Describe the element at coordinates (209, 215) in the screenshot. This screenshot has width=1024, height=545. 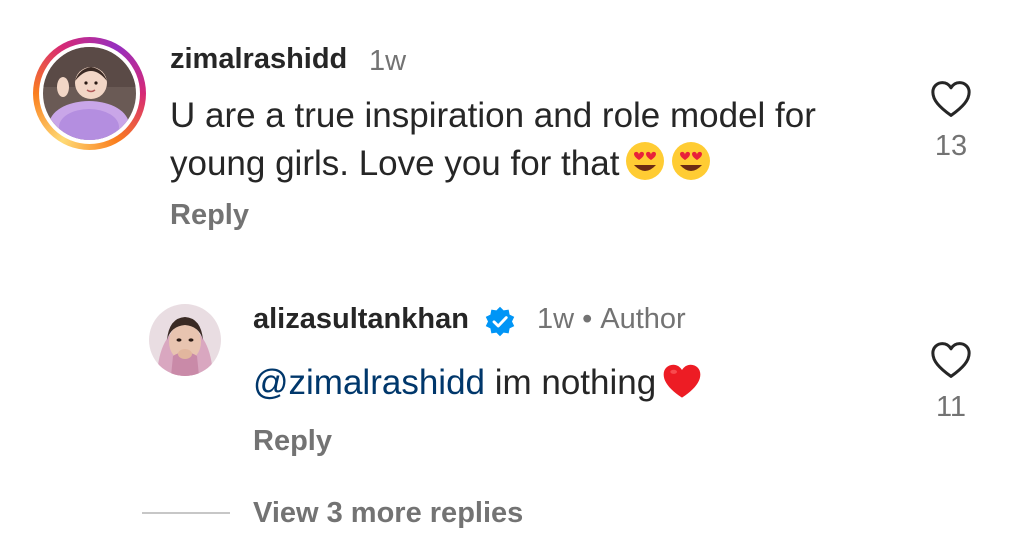
I see `reply-button: Reply` at that location.